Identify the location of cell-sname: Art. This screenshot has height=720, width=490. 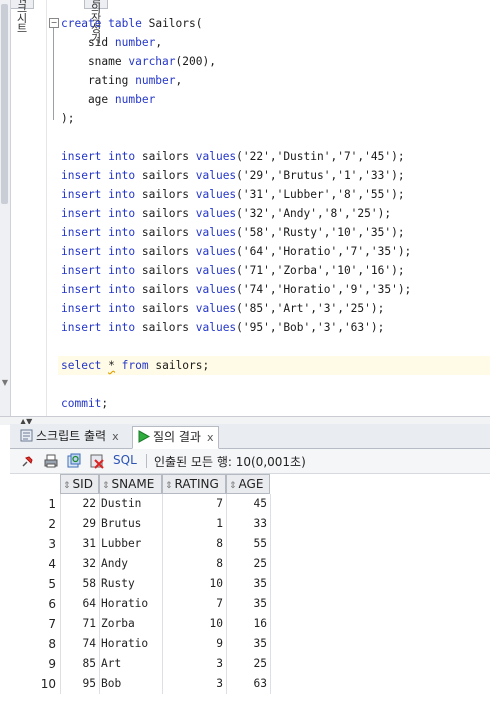
(130, 664).